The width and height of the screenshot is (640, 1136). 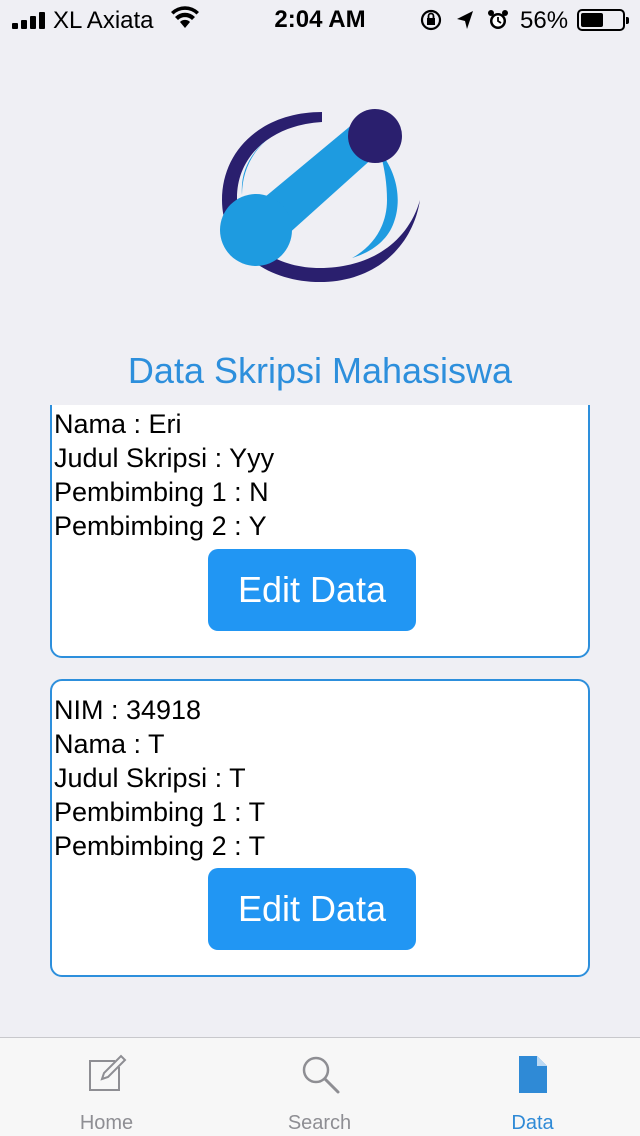 I want to click on status-icons, so click(x=464, y=20).